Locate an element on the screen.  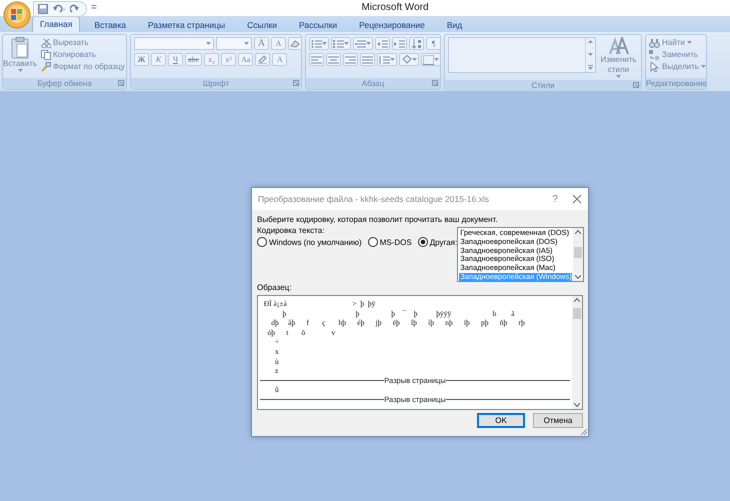
ribbon-tab: Вид is located at coordinates (454, 24).